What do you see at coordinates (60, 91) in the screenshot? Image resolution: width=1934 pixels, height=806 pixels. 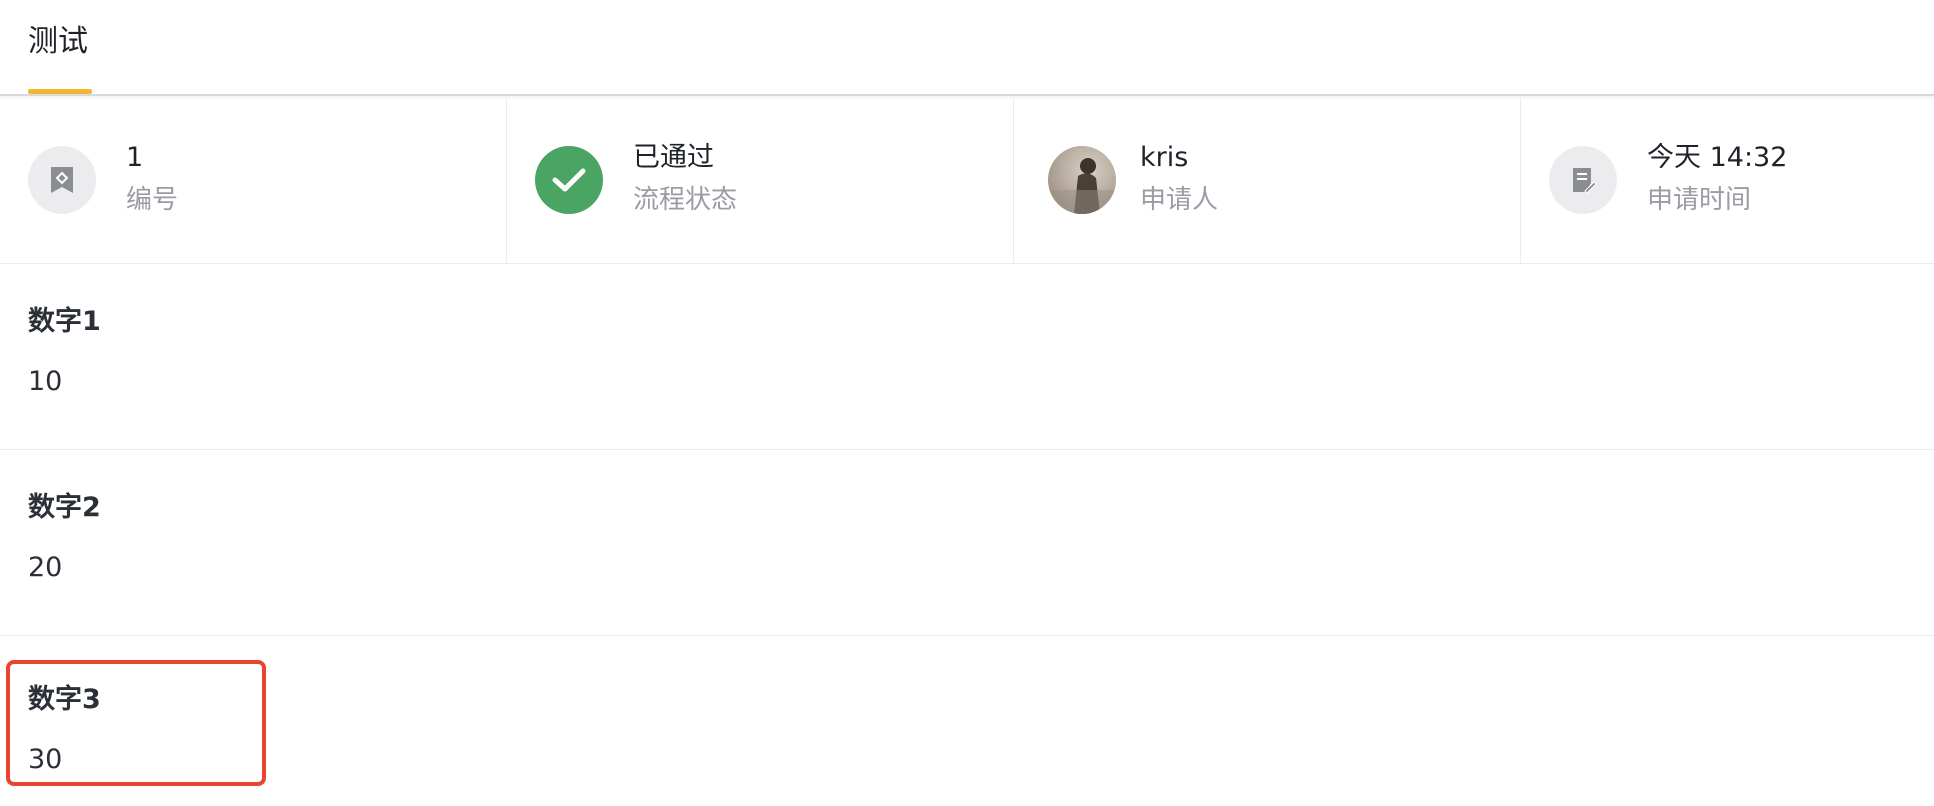 I see `tab-active-indicator` at bounding box center [60, 91].